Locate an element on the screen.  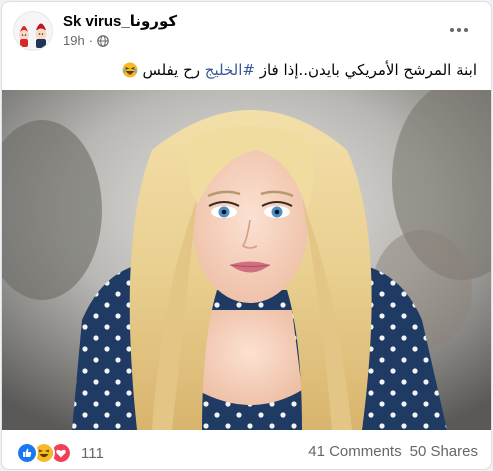
laughing-tears-emoji-icon is located at coordinates (130, 70).